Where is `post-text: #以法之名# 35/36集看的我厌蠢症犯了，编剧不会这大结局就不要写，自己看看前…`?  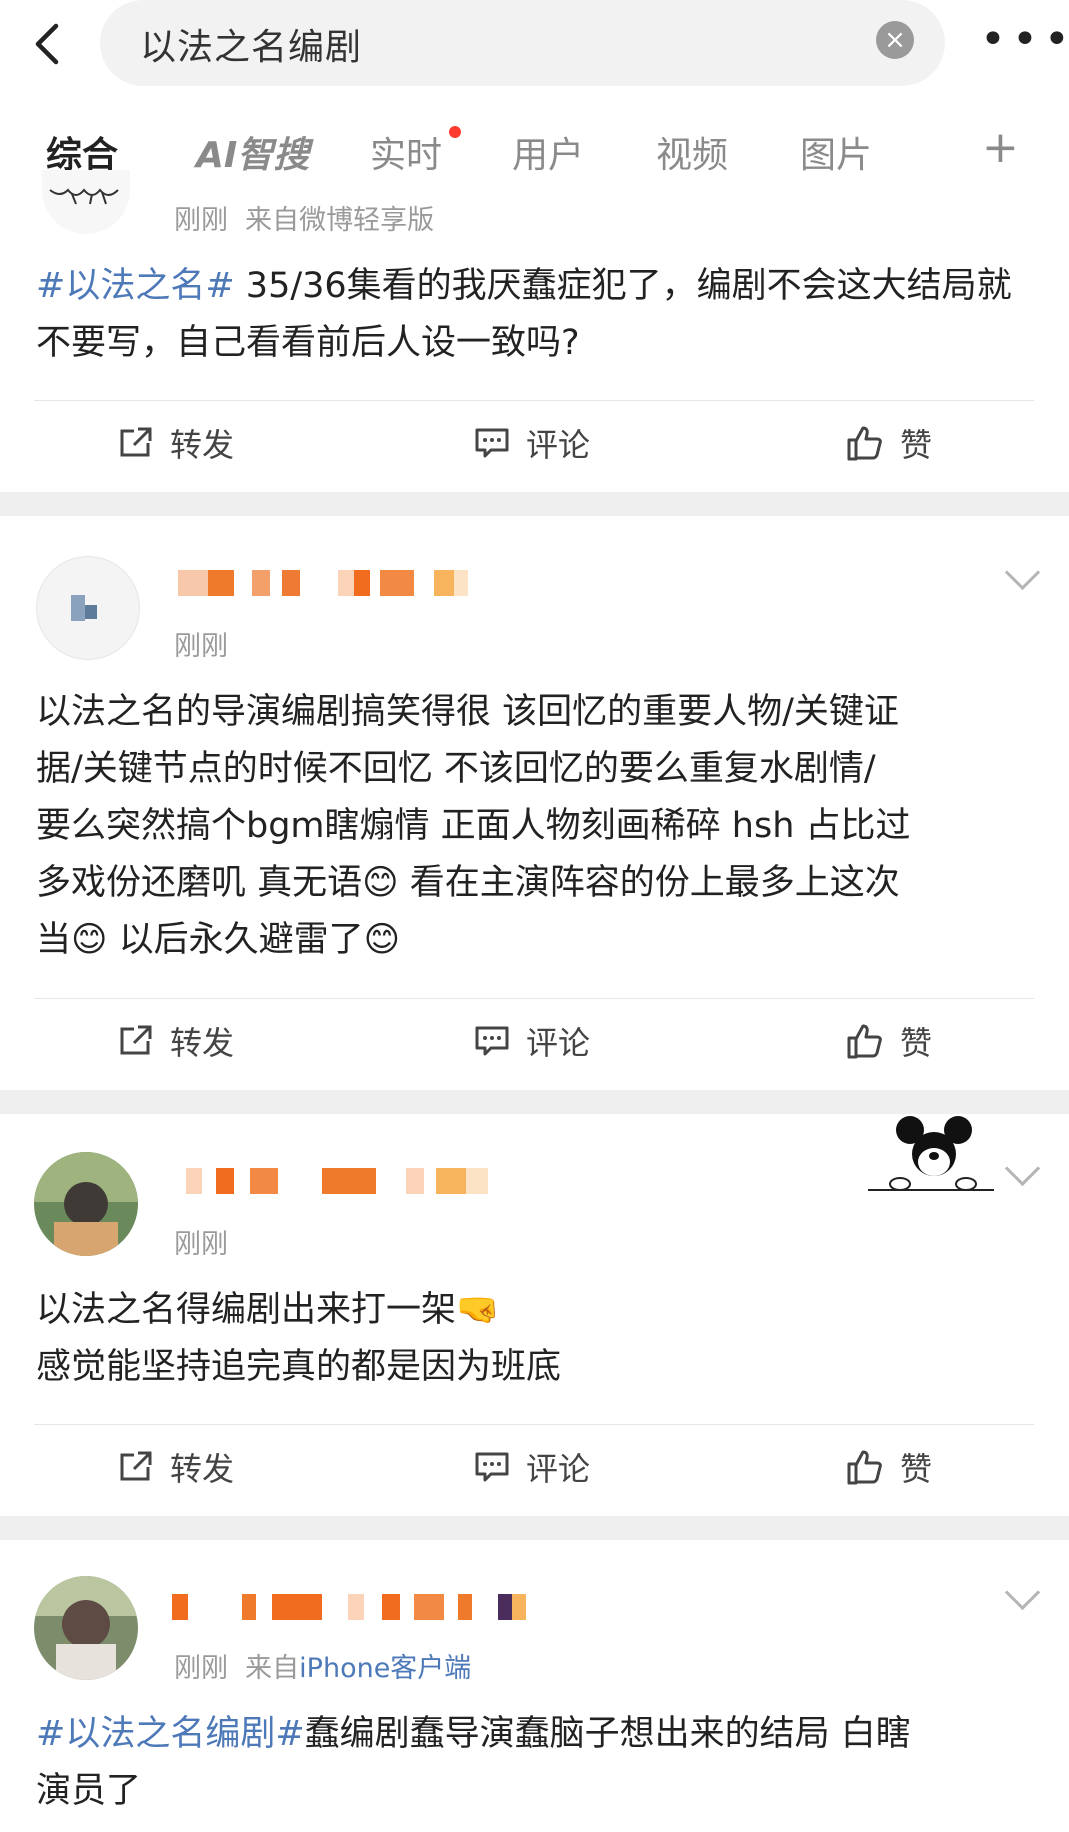 post-text: #以法之名# 35/36集看的我厌蠢症犯了，编剧不会这大结局就不要写，自己看看前… is located at coordinates (531, 315).